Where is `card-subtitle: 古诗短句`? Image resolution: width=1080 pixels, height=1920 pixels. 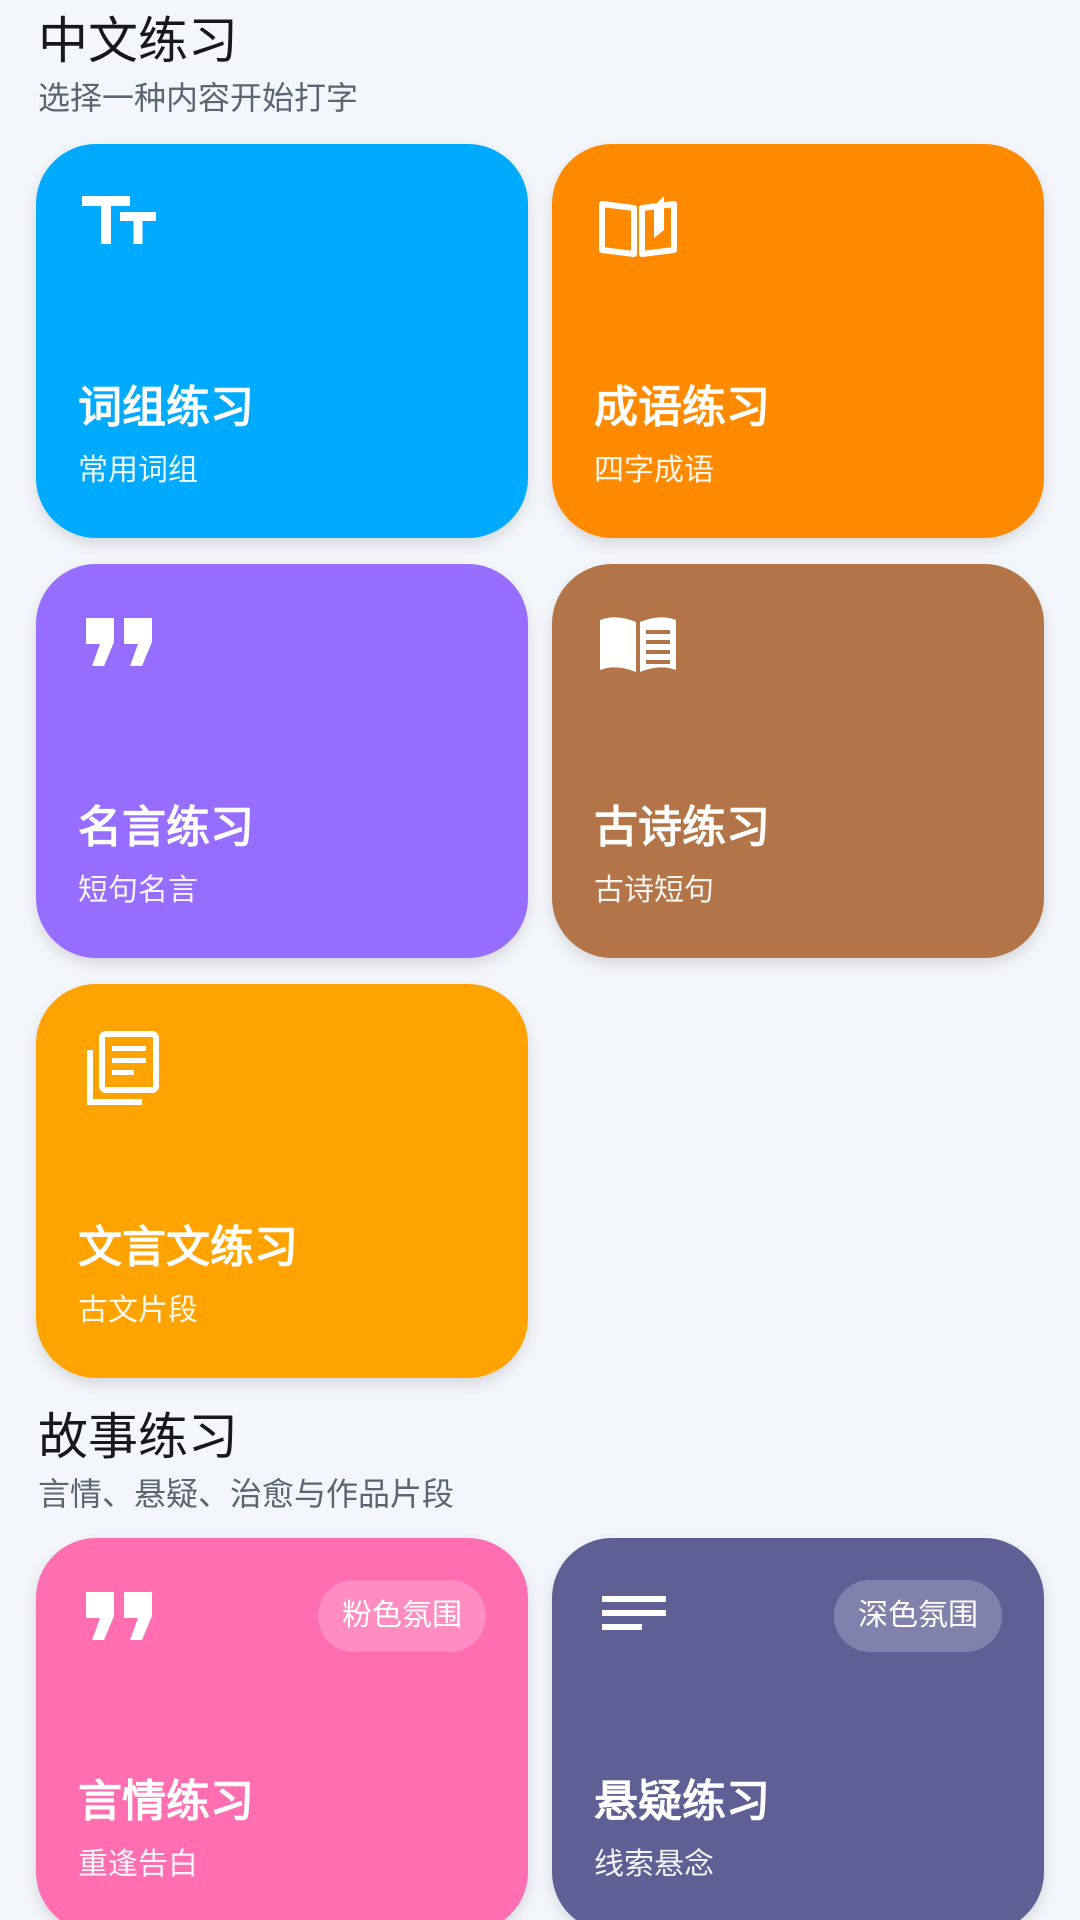
card-subtitle: 古诗短句 is located at coordinates (654, 890).